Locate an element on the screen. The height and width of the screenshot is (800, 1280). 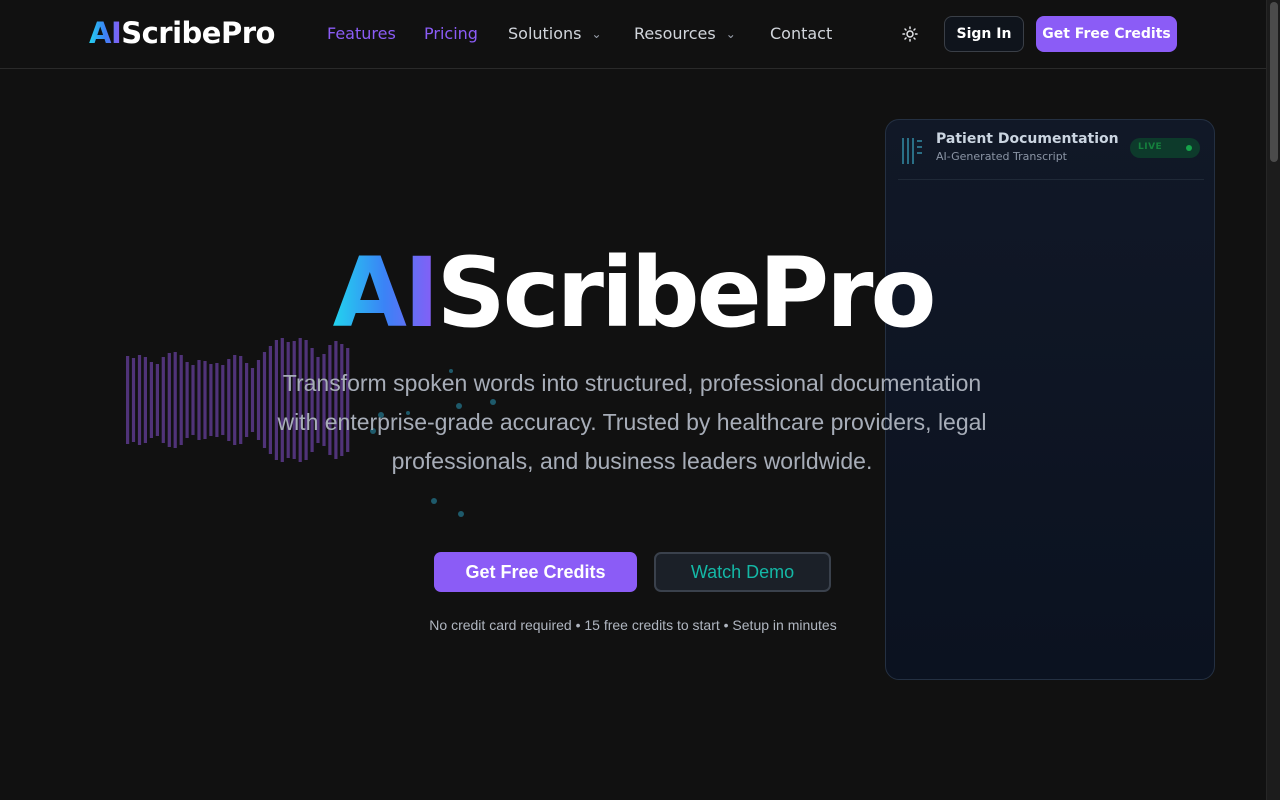
live-badge-label: LIVE is located at coordinates (1150, 147).